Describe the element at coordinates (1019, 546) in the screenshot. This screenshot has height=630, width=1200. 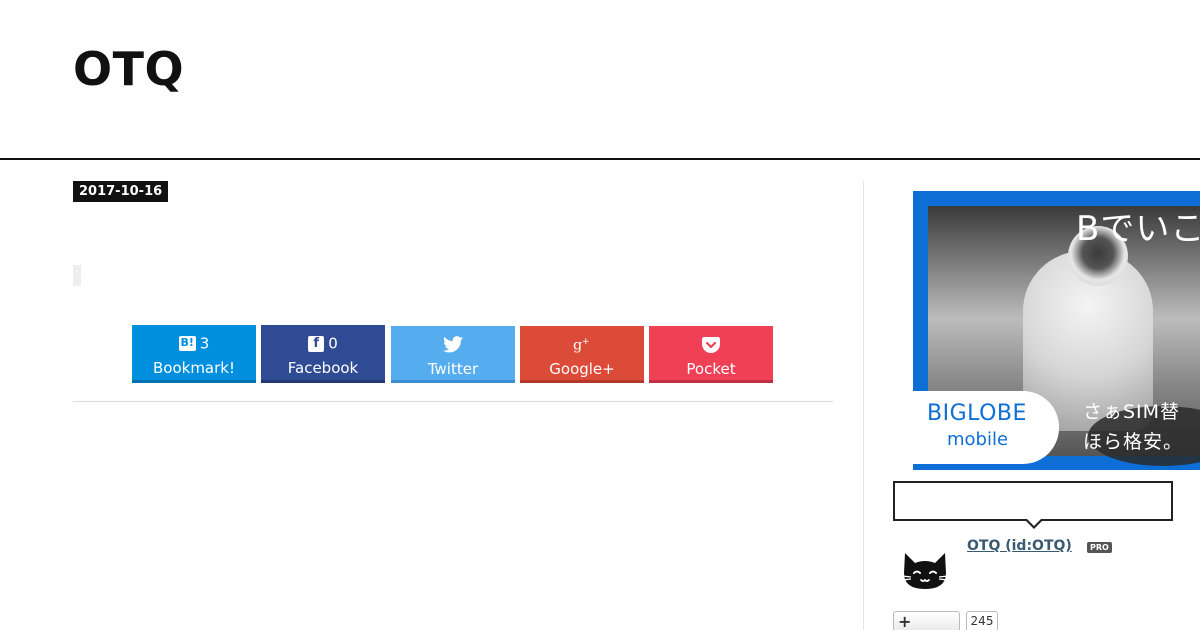
I see `profile-name-link: OTQ (id:OTQ)` at that location.